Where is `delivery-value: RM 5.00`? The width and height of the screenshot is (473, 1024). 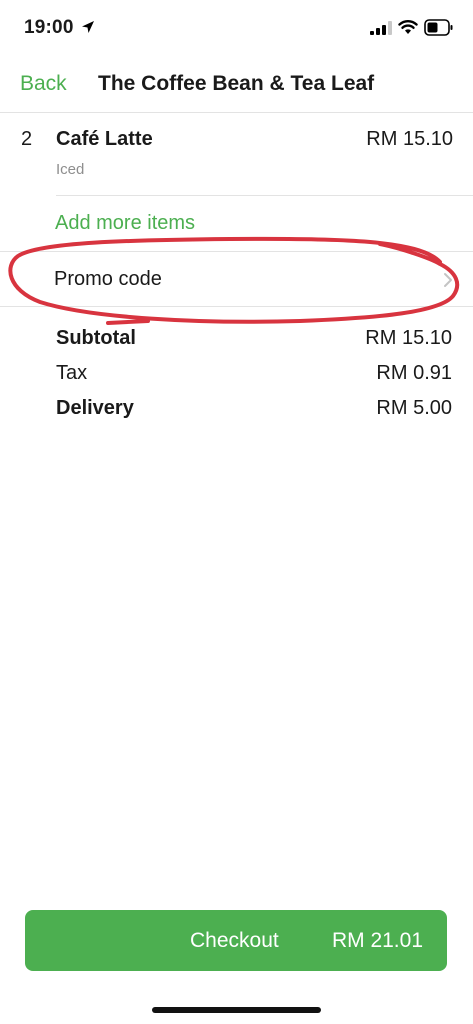 delivery-value: RM 5.00 is located at coordinates (414, 408).